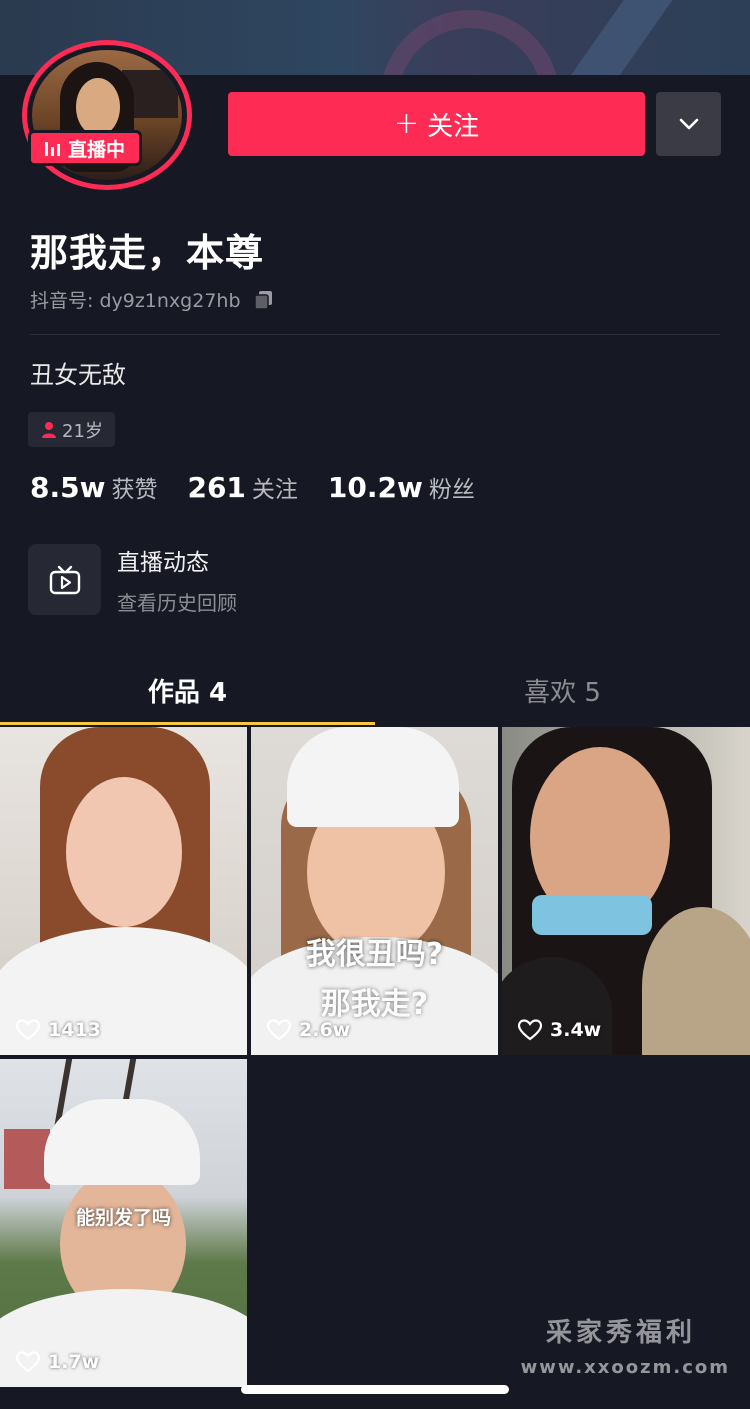 This screenshot has width=750, height=1409. Describe the element at coordinates (49, 429) in the screenshot. I see `person-icon` at that location.